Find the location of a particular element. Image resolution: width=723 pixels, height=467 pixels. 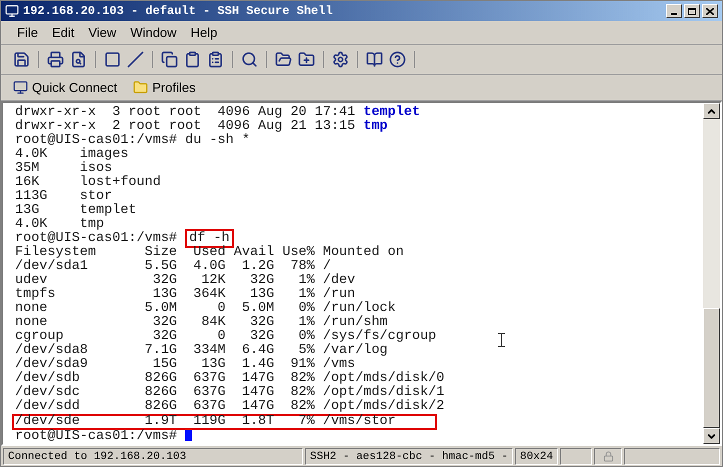

app-icon is located at coordinates (12, 11).